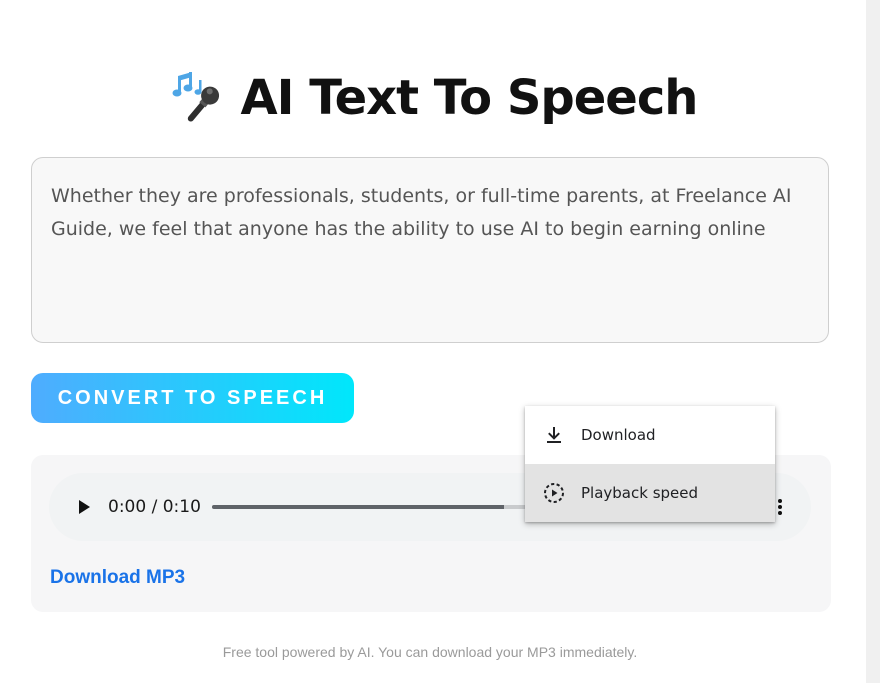  What do you see at coordinates (554, 435) in the screenshot?
I see `download-icon` at bounding box center [554, 435].